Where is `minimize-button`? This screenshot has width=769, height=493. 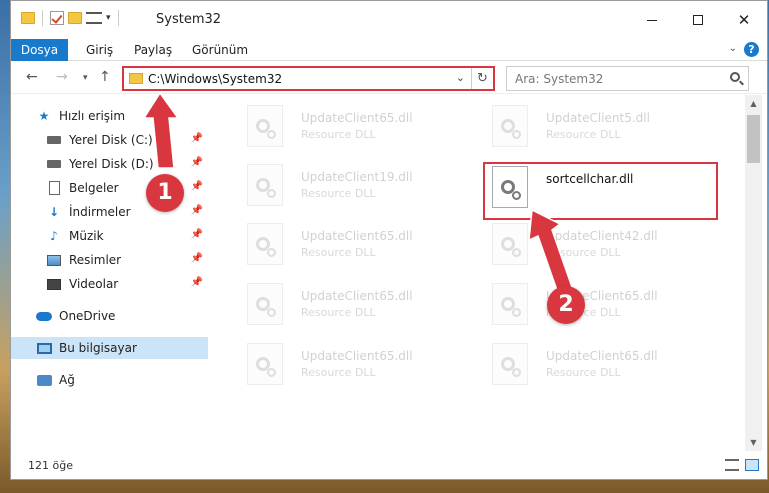 minimize-button is located at coordinates (652, 20).